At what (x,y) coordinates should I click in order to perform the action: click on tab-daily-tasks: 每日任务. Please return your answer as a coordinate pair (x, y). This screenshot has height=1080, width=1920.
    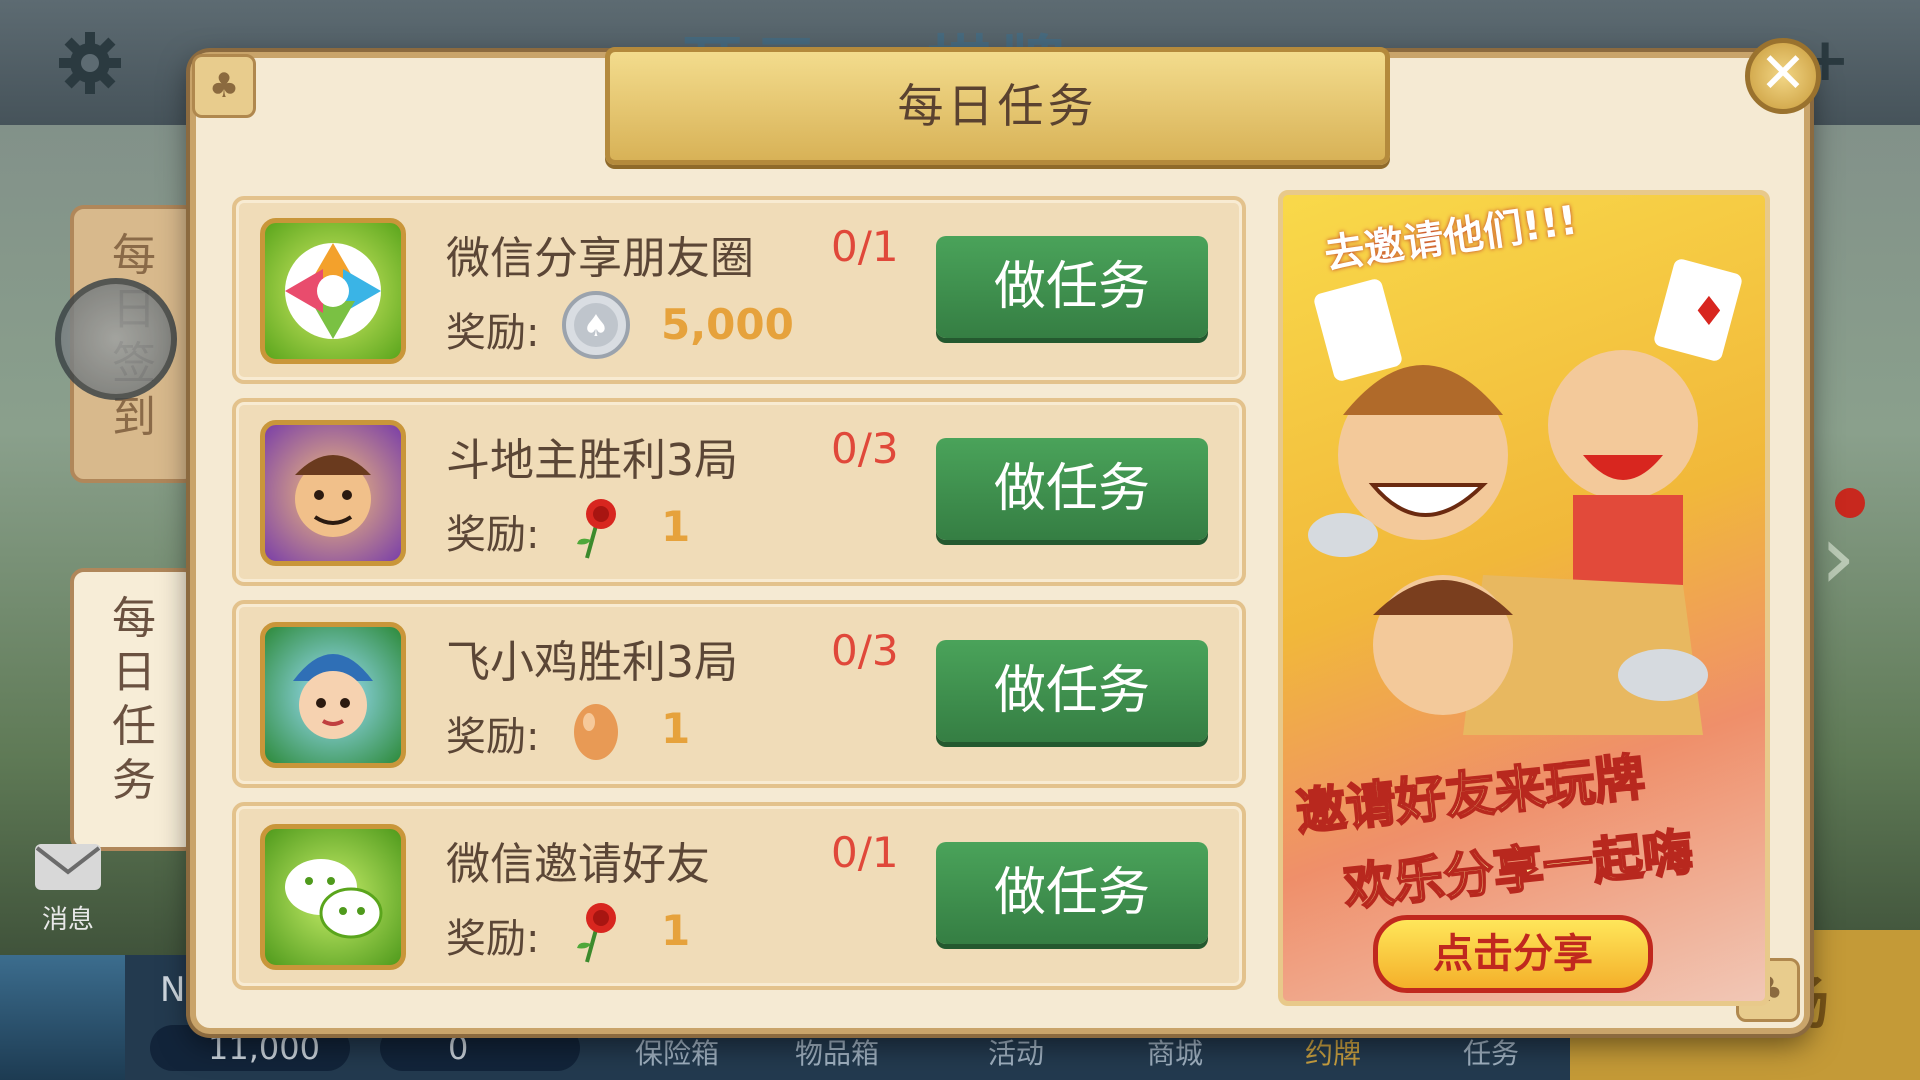
    Looking at the image, I should click on (134, 709).